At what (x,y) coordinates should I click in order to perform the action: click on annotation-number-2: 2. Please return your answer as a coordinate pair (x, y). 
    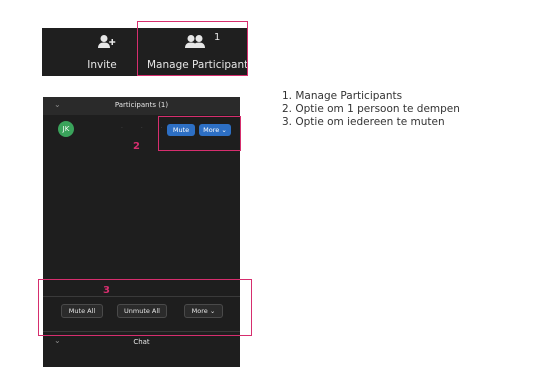
    Looking at the image, I should click on (136, 146).